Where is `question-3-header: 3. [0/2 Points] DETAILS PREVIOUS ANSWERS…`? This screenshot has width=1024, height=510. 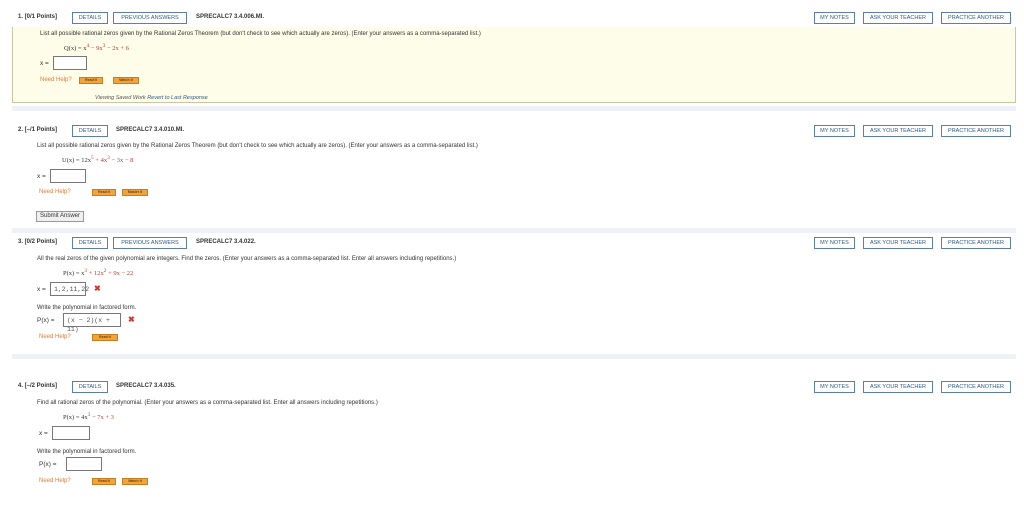 question-3-header: 3. [0/2 Points] DETAILS PREVIOUS ANSWERS… is located at coordinates (513, 243).